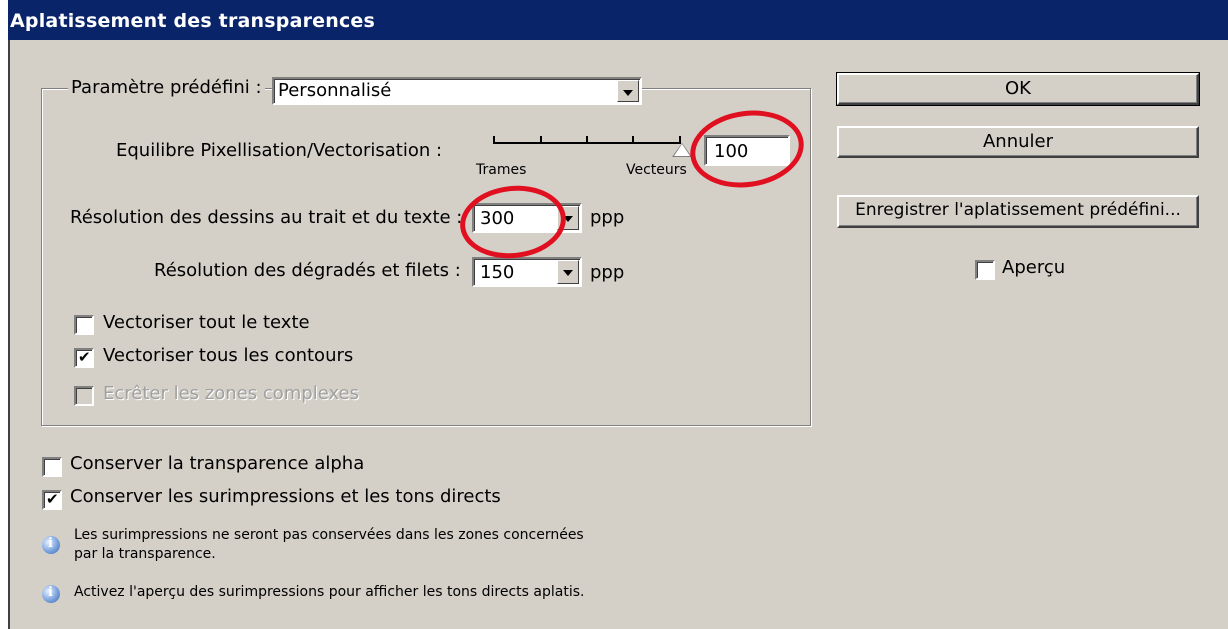 The width and height of the screenshot is (1228, 629). I want to click on vectorize-text-label: Vectoriser tout le texte, so click(206, 322).